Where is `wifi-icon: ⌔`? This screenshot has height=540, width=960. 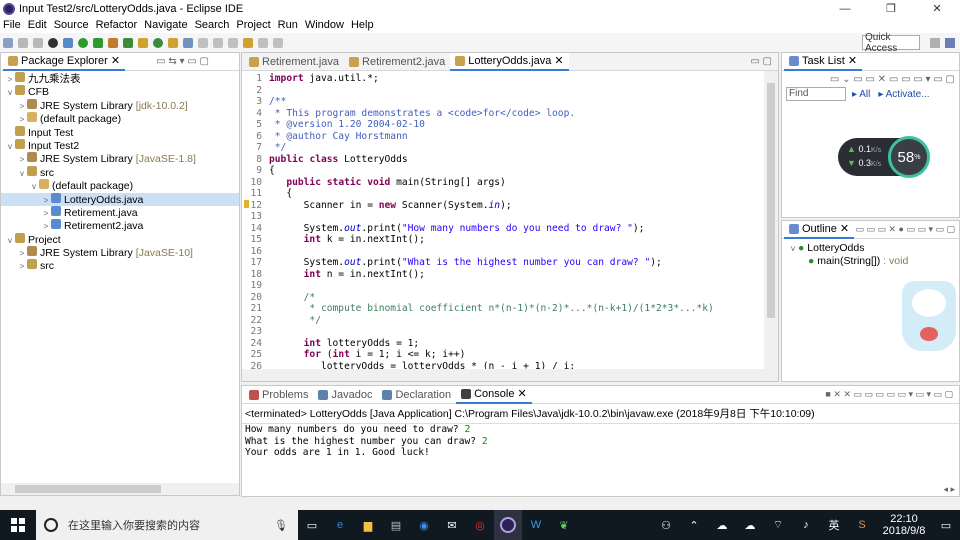 wifi-icon: ⌔ is located at coordinates (778, 525).